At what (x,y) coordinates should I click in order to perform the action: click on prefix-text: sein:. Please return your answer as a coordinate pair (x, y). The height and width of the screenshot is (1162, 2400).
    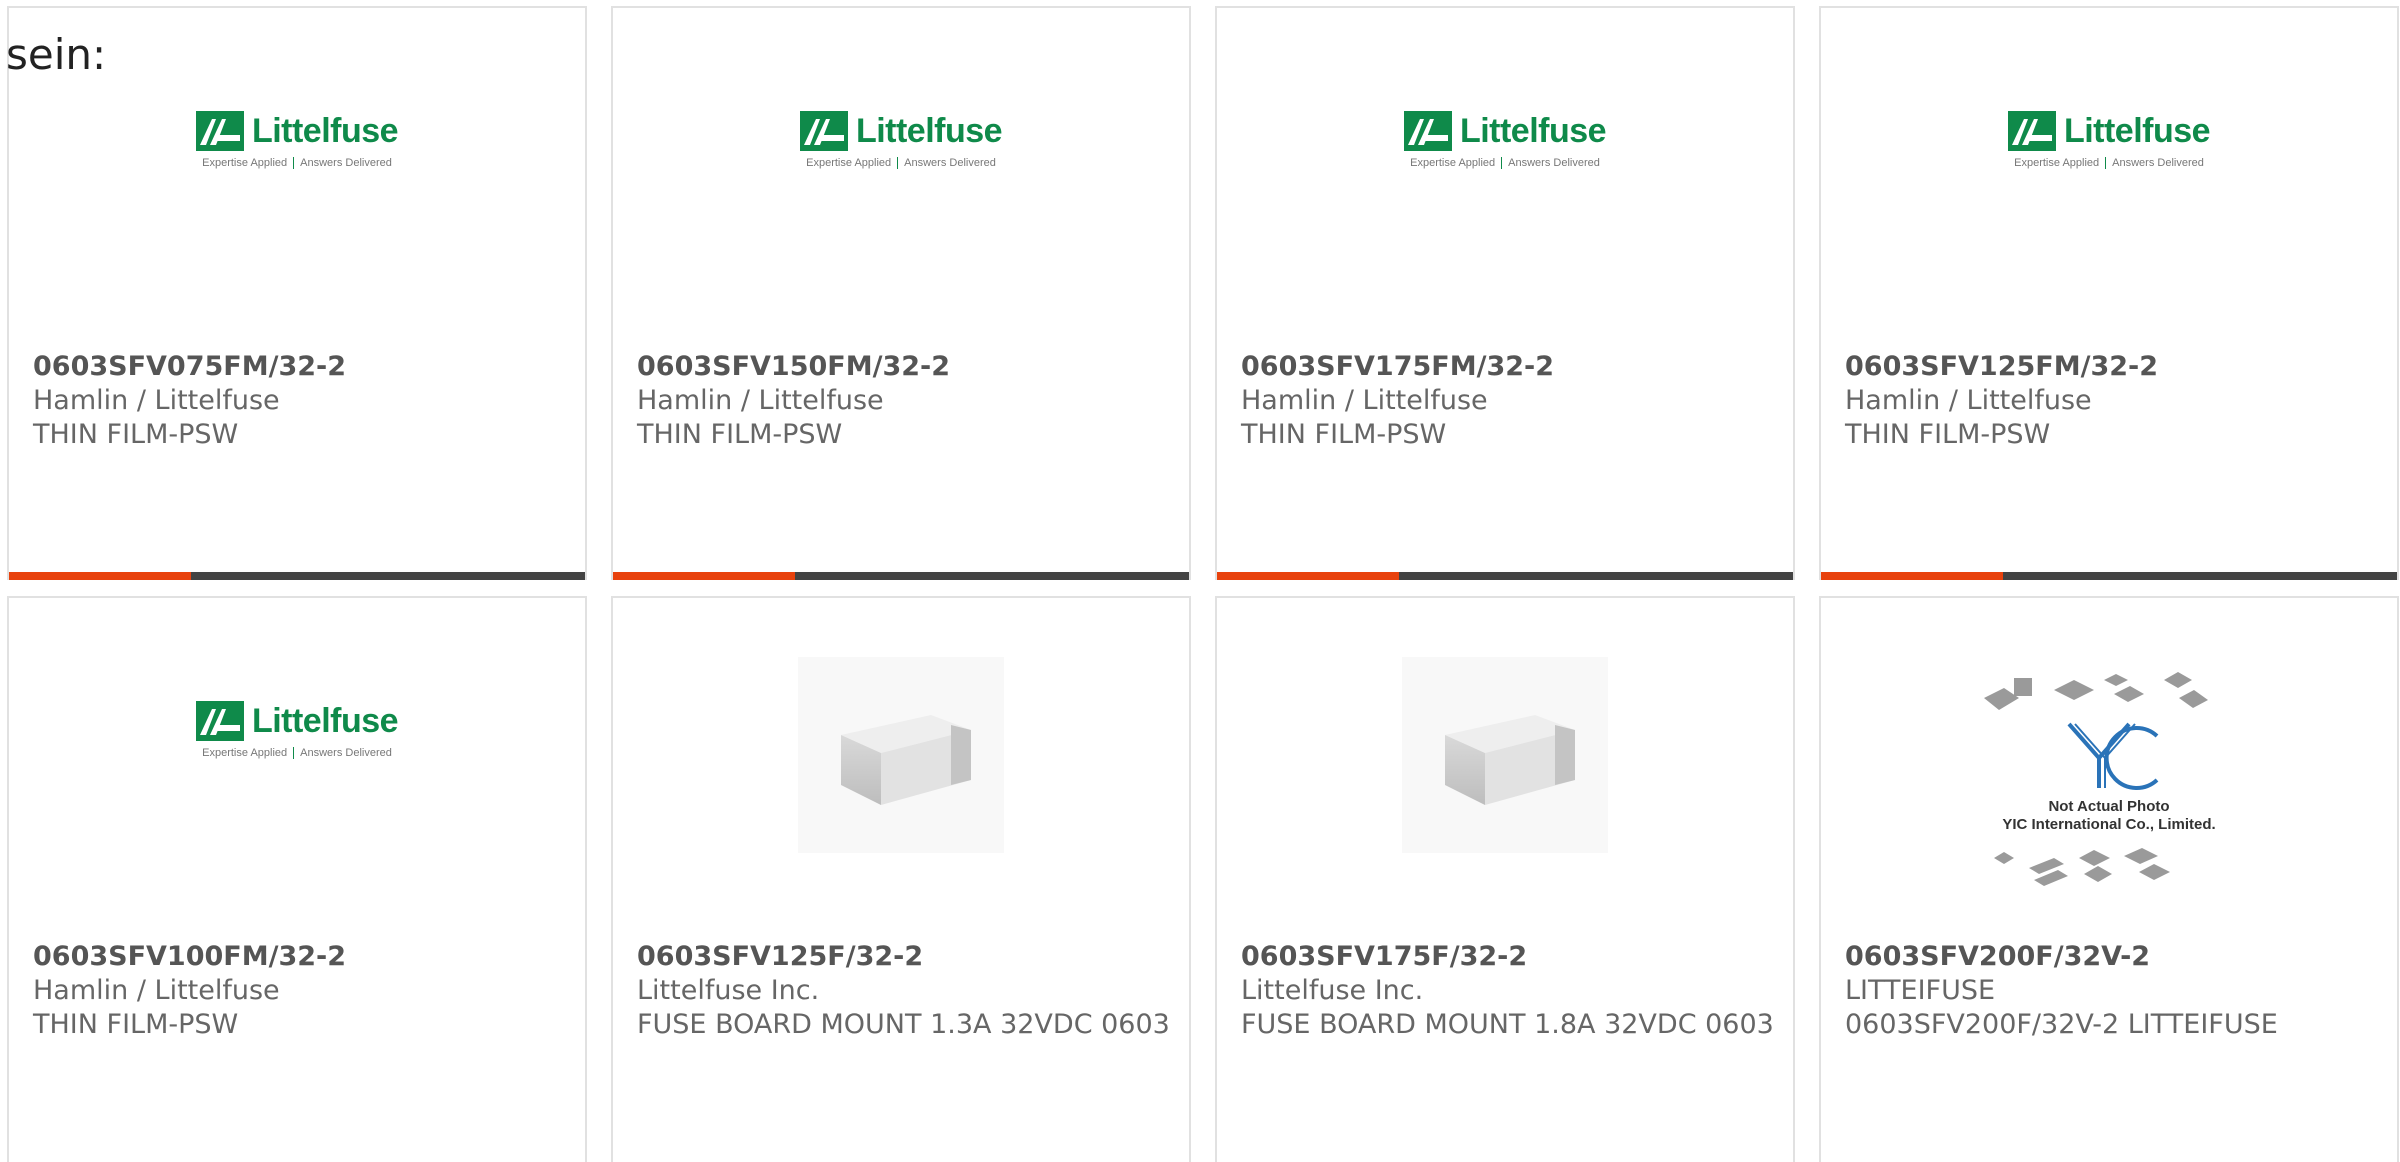
    Looking at the image, I should click on (56, 54).